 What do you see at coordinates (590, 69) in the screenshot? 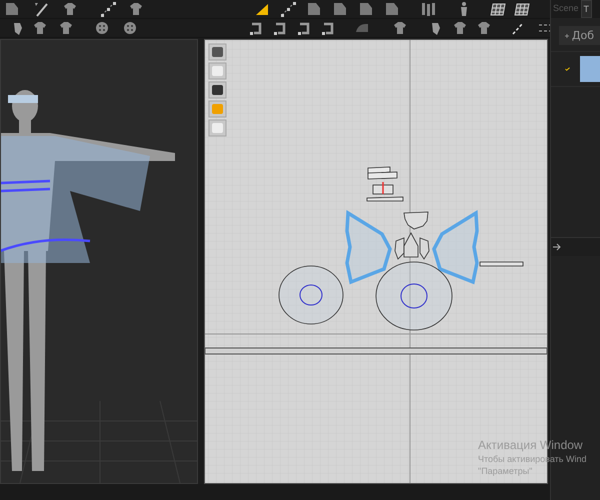
I see `fabric-thumbnail` at bounding box center [590, 69].